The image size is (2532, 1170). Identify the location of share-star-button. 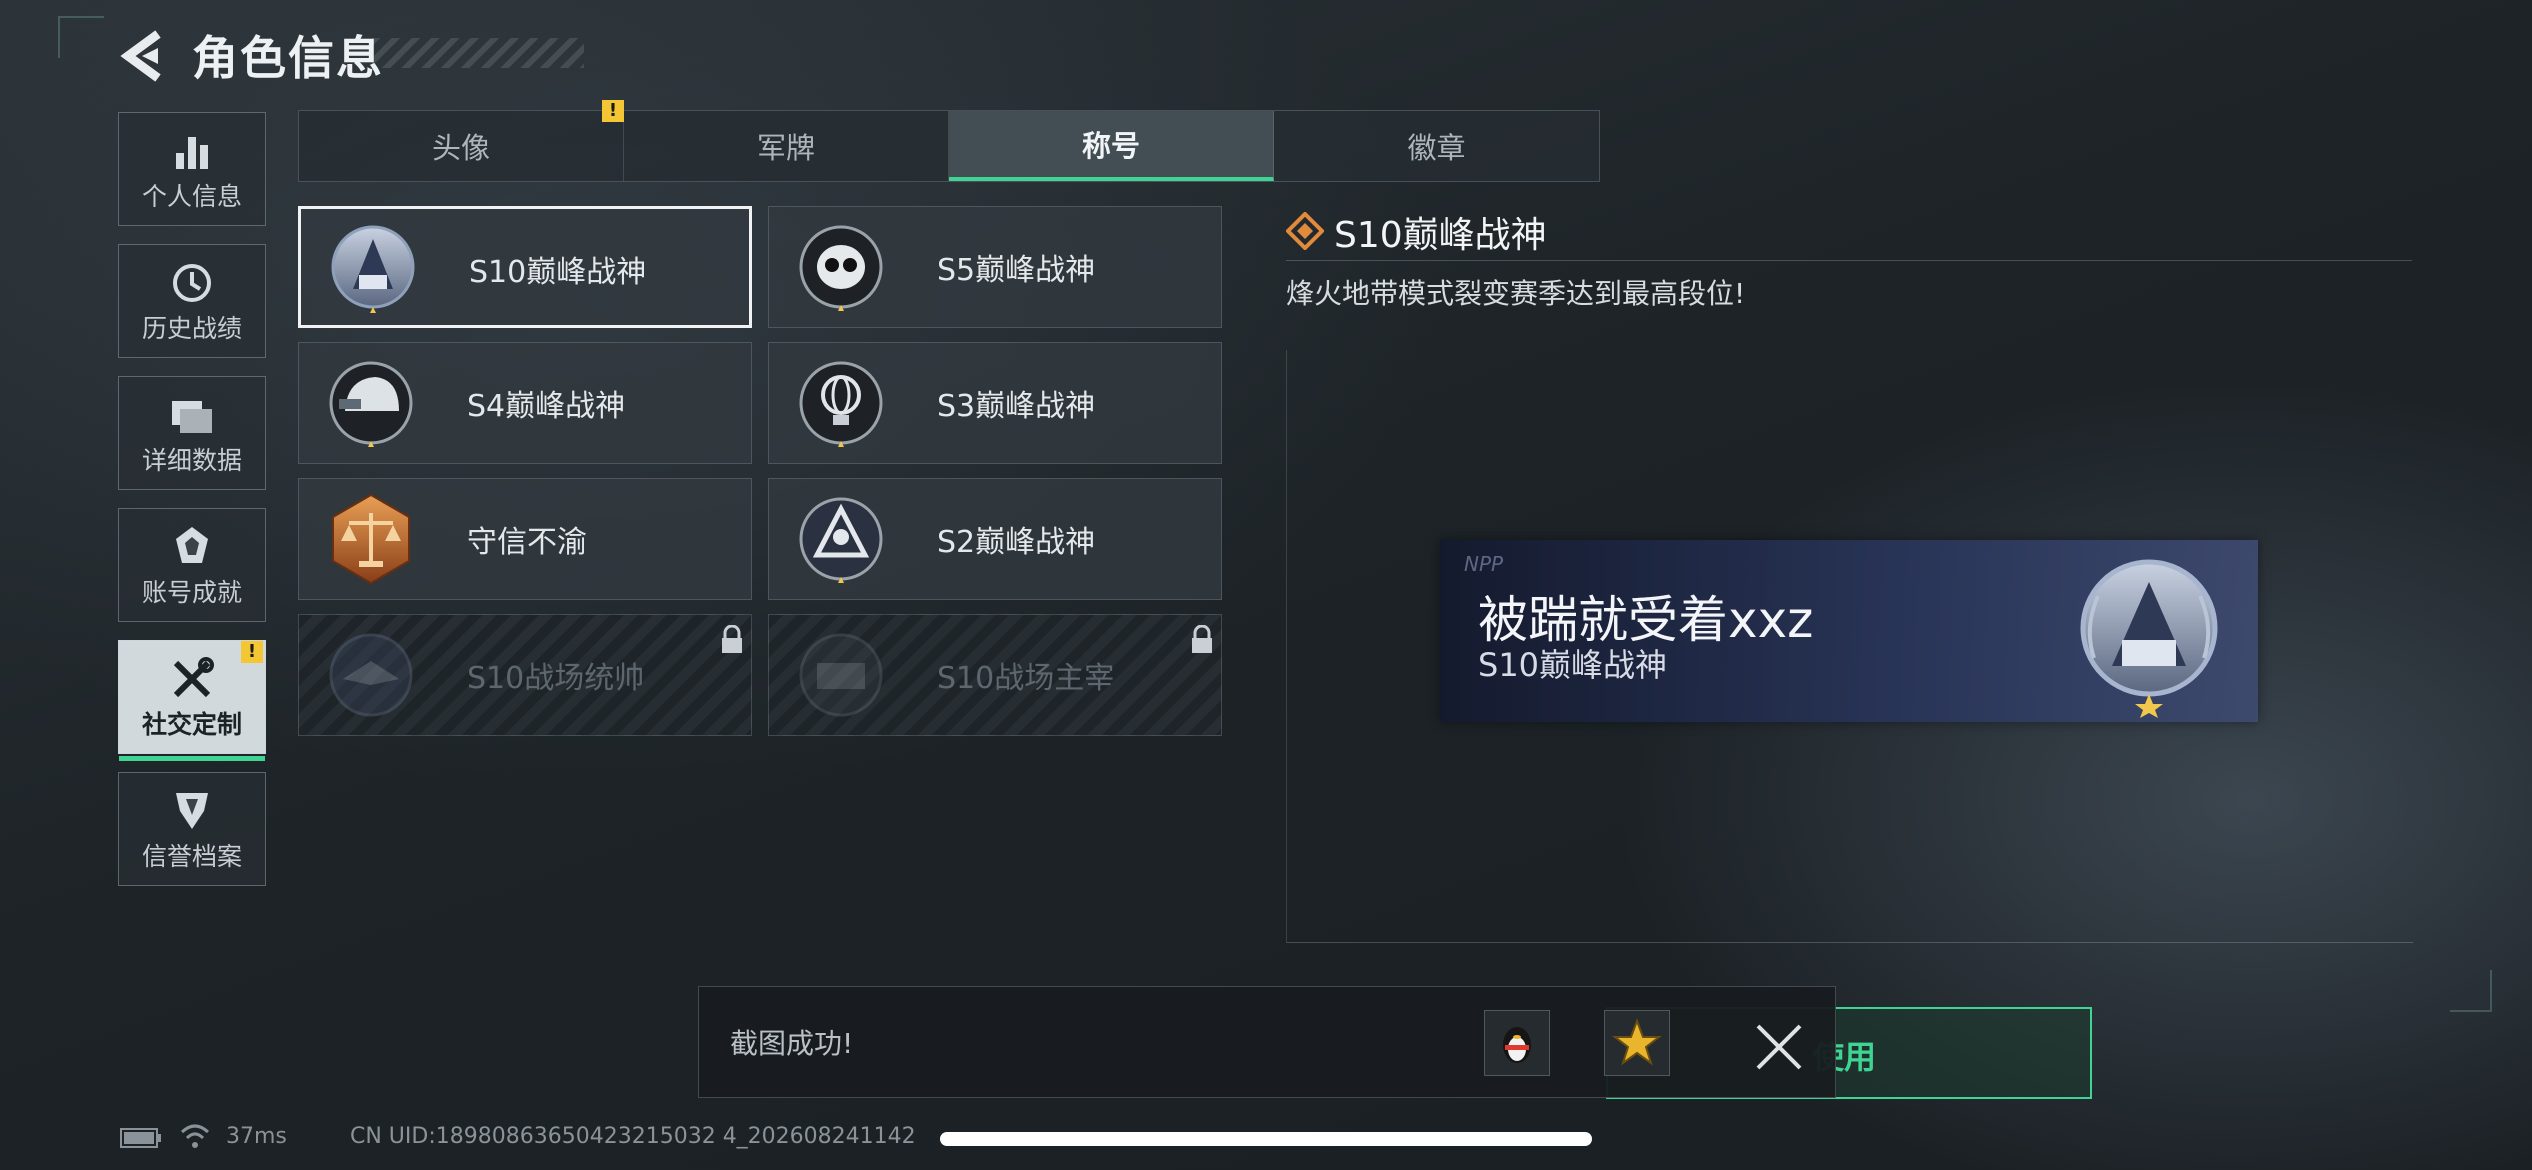
(1637, 1043).